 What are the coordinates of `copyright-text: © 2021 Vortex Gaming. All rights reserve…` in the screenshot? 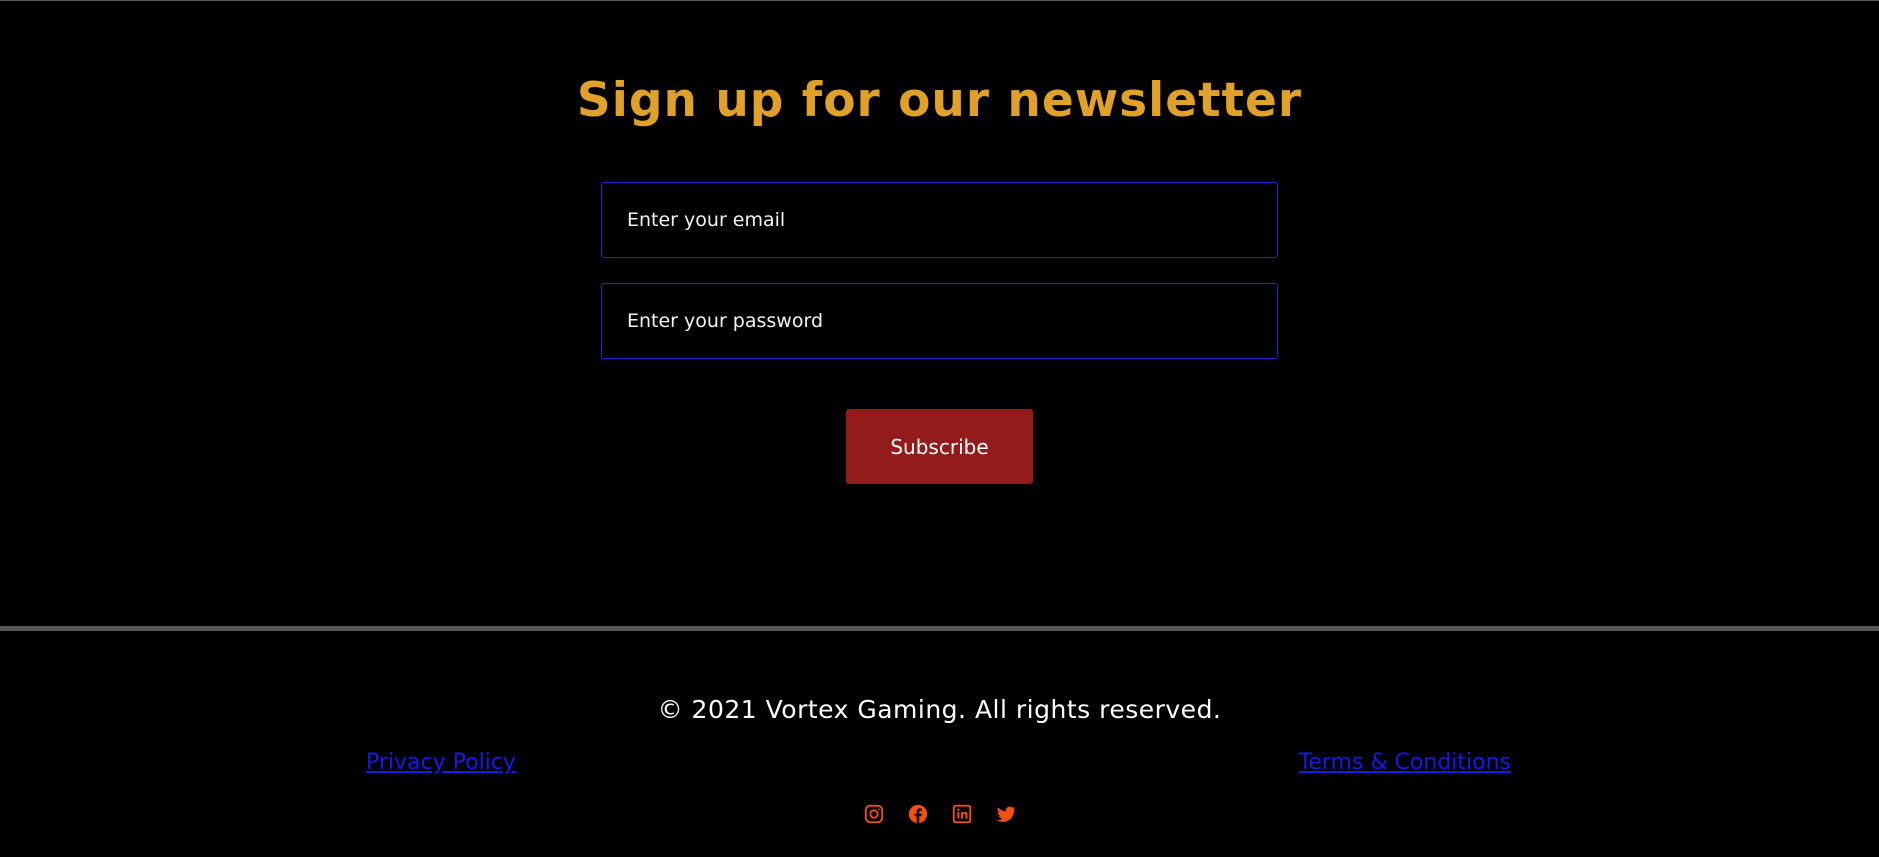 It's located at (939, 709).